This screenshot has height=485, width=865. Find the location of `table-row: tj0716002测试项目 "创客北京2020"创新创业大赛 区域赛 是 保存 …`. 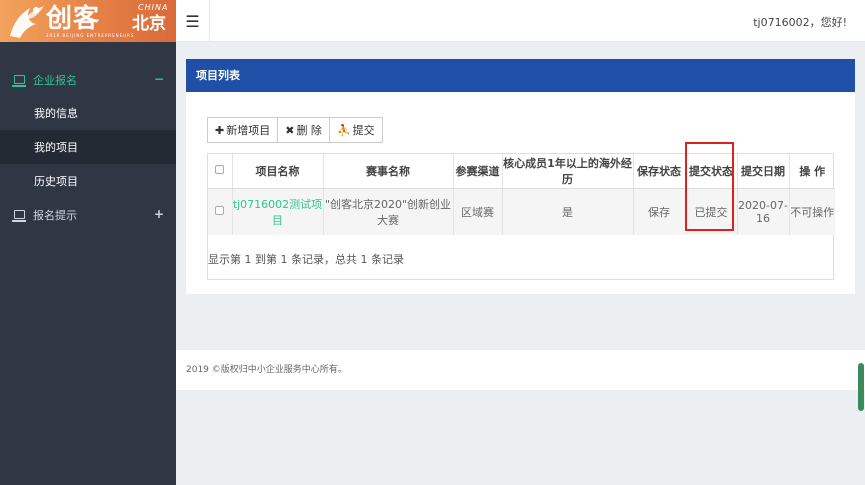

table-row: tj0716002测试项目 "创客北京2020"创新创业大赛 区域赛 是 保存 … is located at coordinates (521, 211).